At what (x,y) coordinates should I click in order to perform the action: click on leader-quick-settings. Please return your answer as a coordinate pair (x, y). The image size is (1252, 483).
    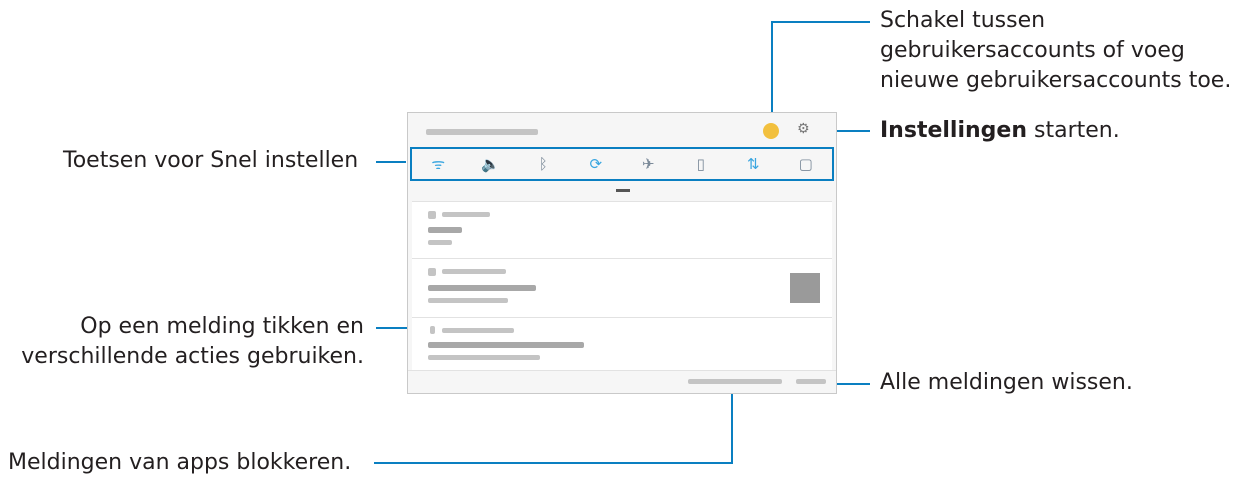
    Looking at the image, I should click on (391, 162).